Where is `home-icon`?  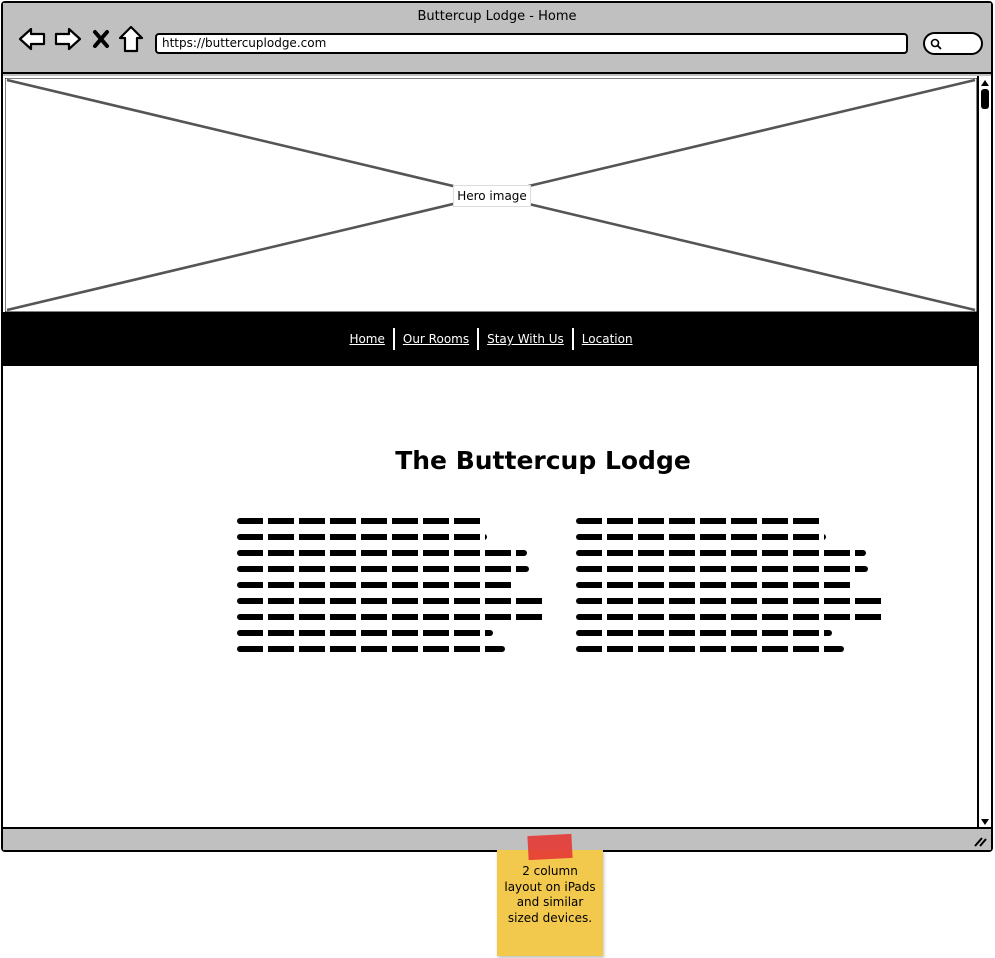
home-icon is located at coordinates (131, 39).